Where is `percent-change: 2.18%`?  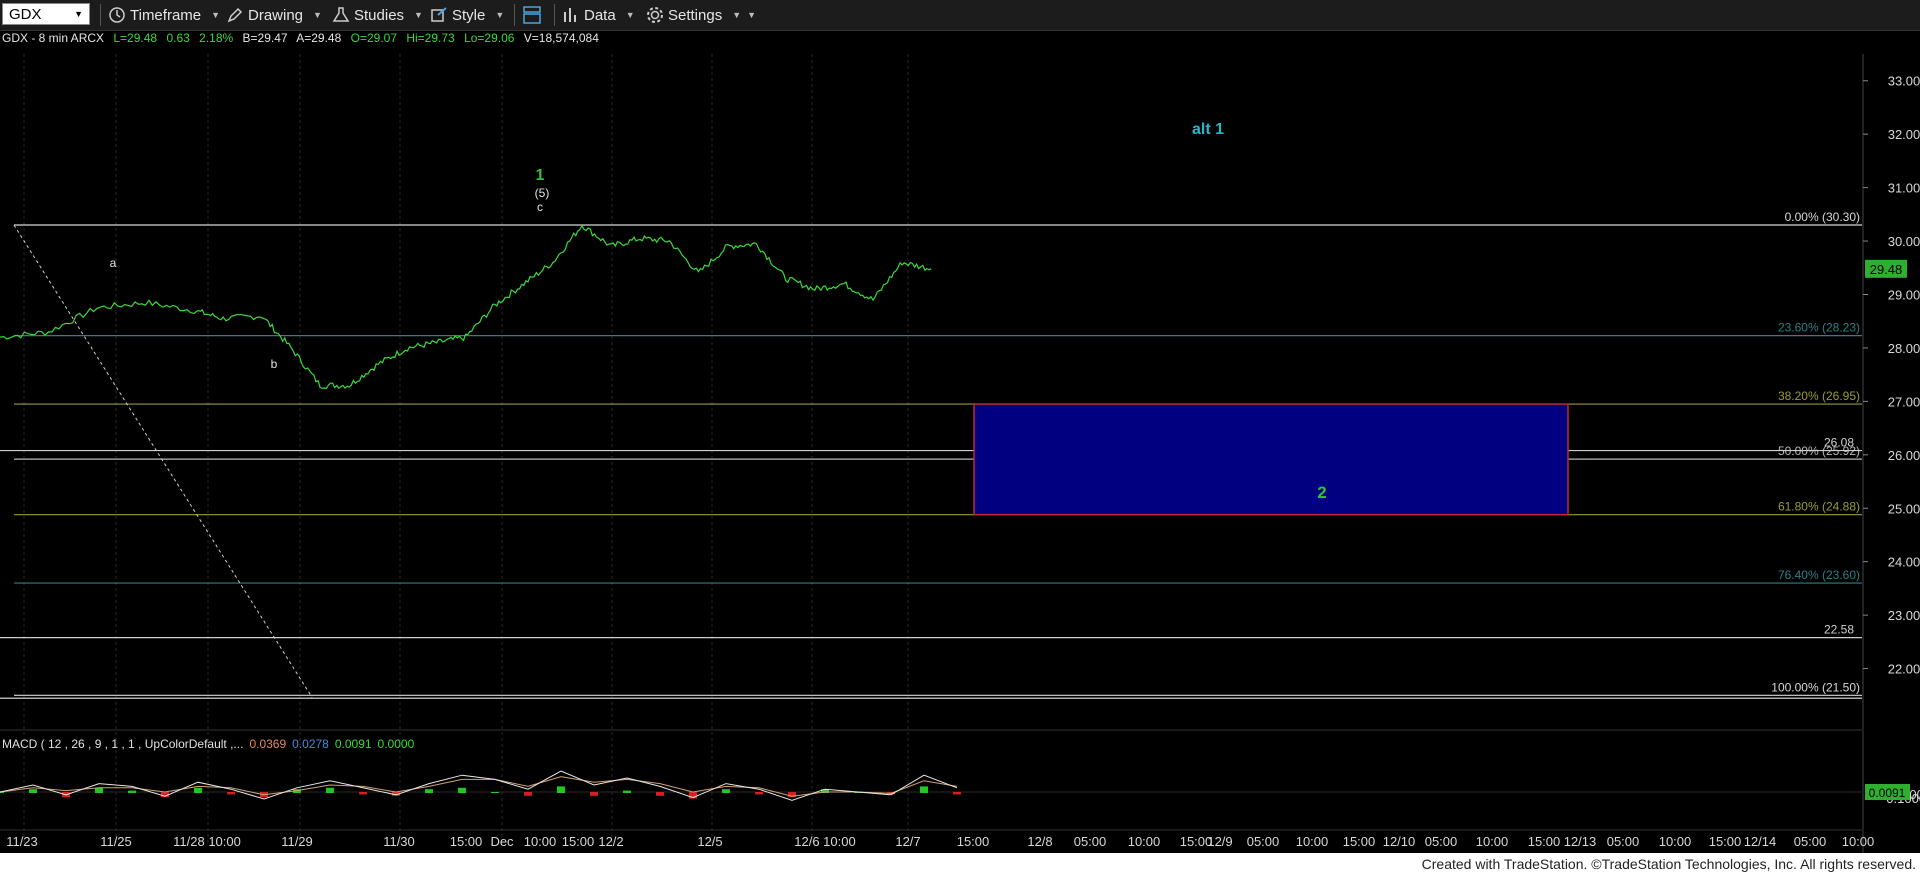 percent-change: 2.18% is located at coordinates (216, 38).